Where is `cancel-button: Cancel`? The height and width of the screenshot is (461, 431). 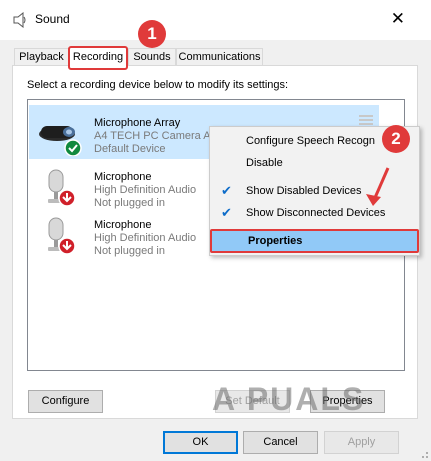
cancel-button: Cancel is located at coordinates (280, 442).